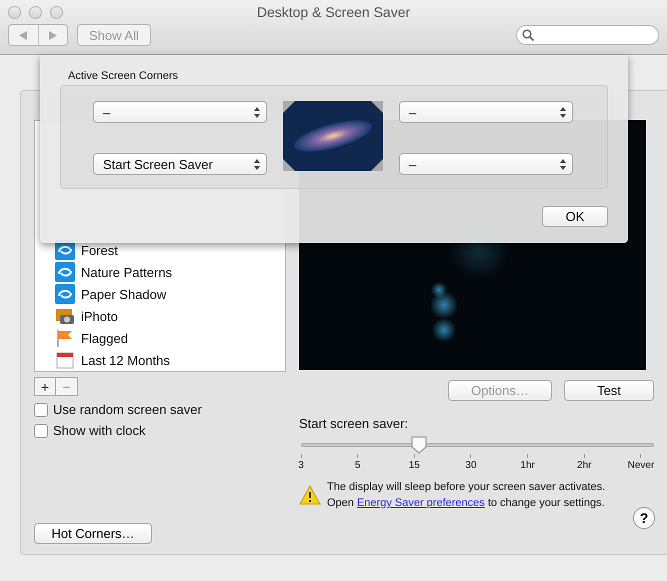 The height and width of the screenshot is (581, 667). What do you see at coordinates (641, 465) in the screenshot?
I see `tick-label: Never` at bounding box center [641, 465].